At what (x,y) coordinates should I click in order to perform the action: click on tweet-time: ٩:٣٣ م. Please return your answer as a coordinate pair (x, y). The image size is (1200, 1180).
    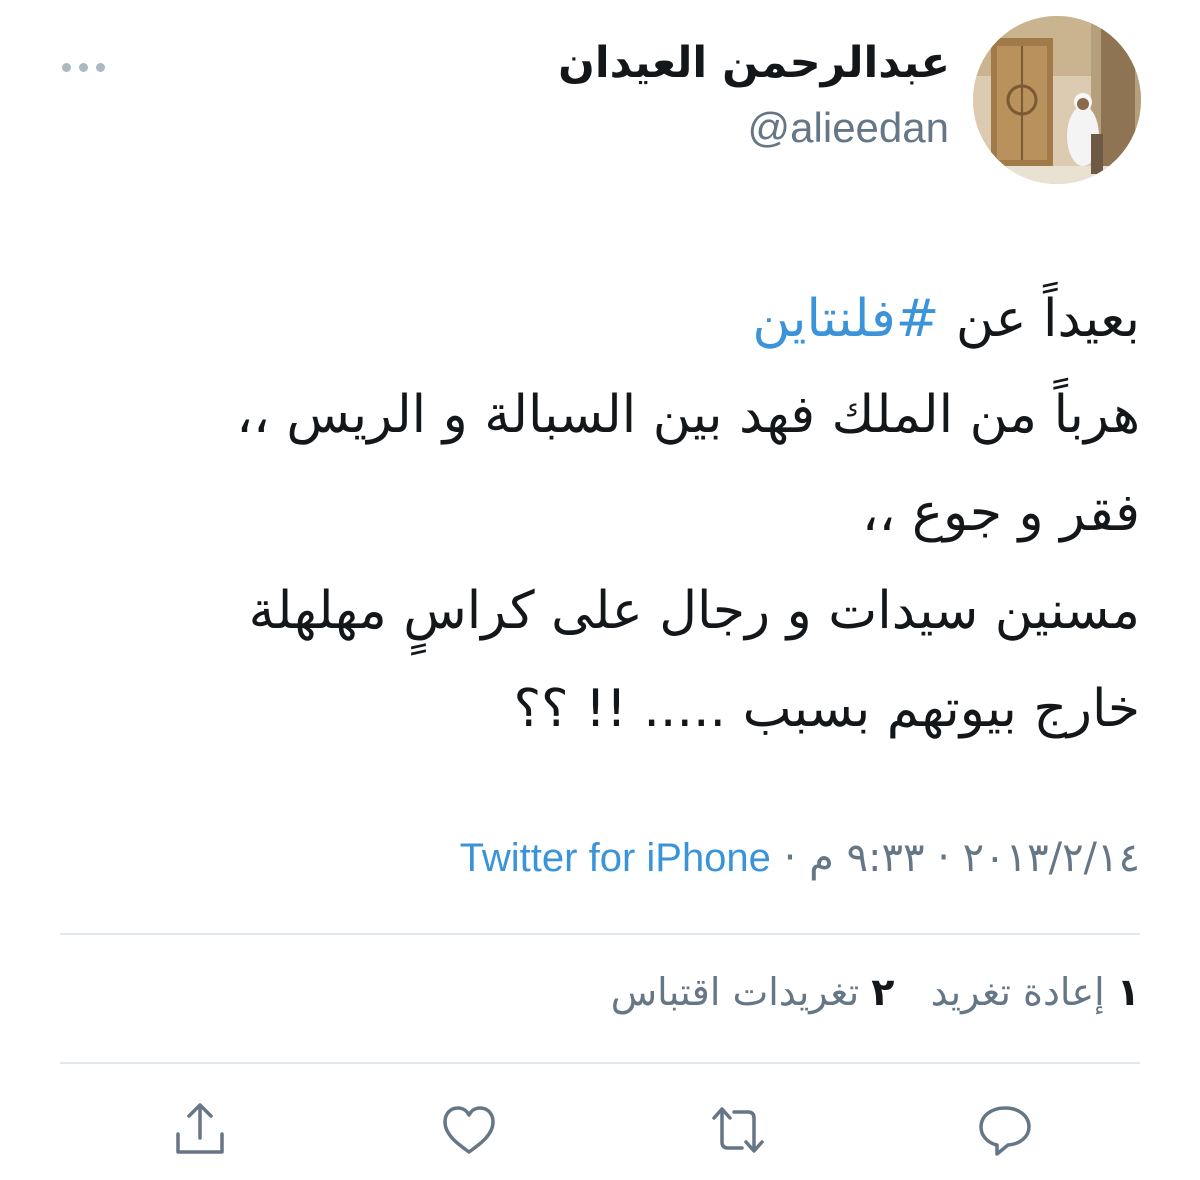
    Looking at the image, I should click on (866, 858).